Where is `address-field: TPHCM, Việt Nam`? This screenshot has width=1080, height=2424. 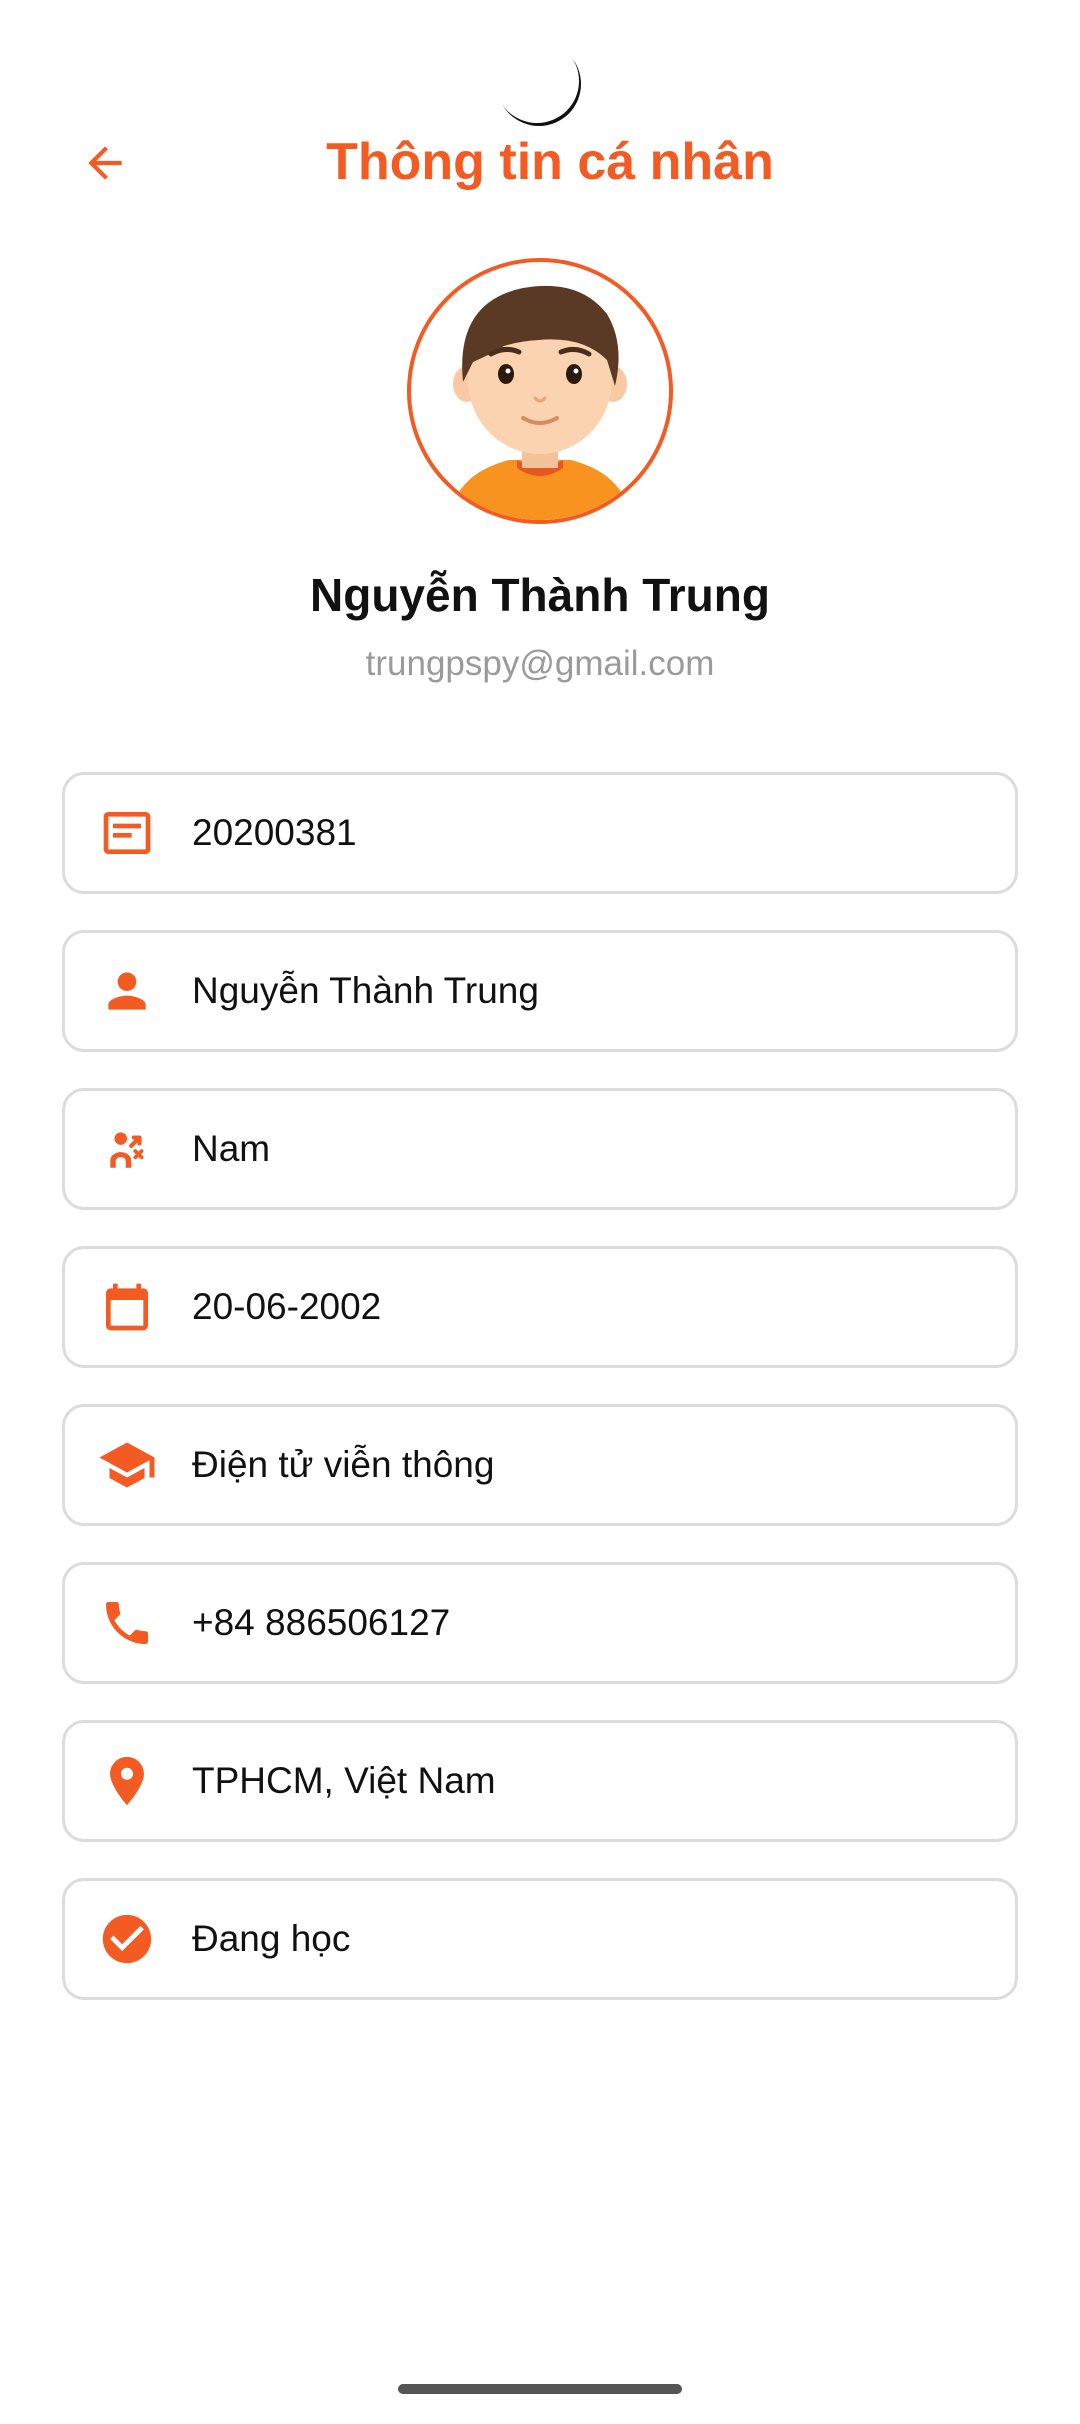
address-field: TPHCM, Việt Nam is located at coordinates (540, 1781).